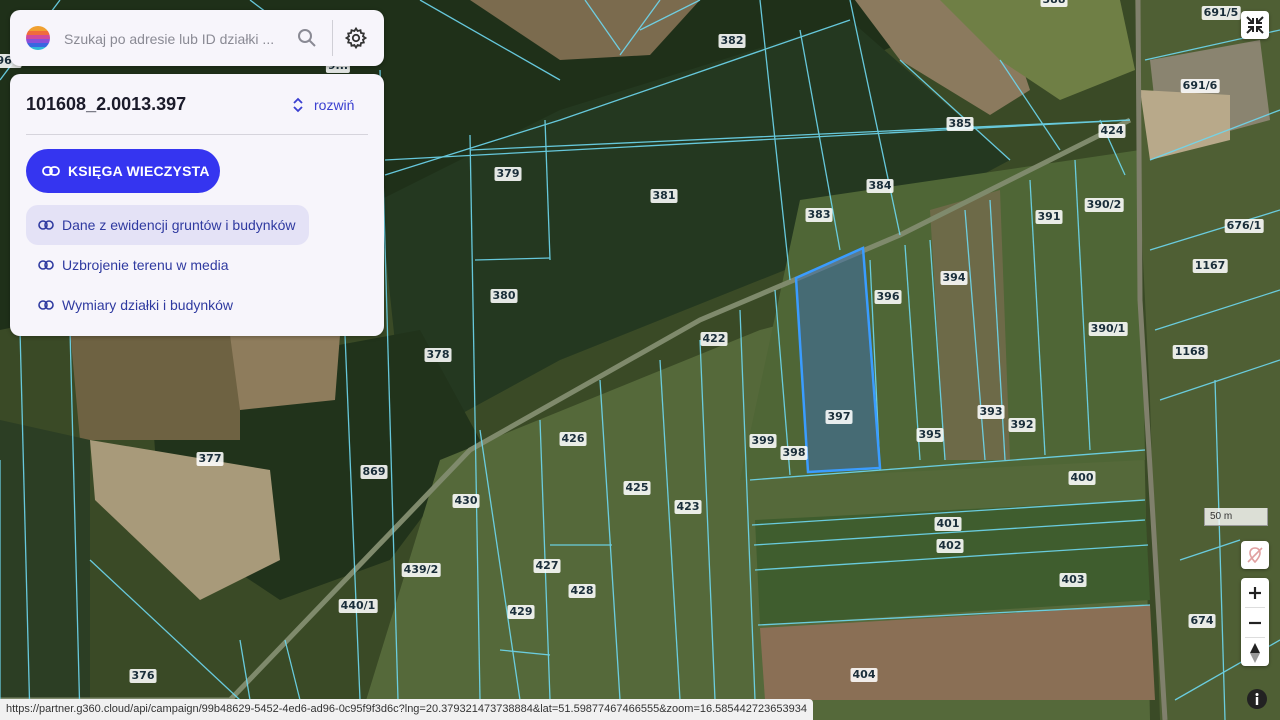 The image size is (1280, 720). Describe the element at coordinates (664, 196) in the screenshot. I see `parcel-label: 381` at that location.